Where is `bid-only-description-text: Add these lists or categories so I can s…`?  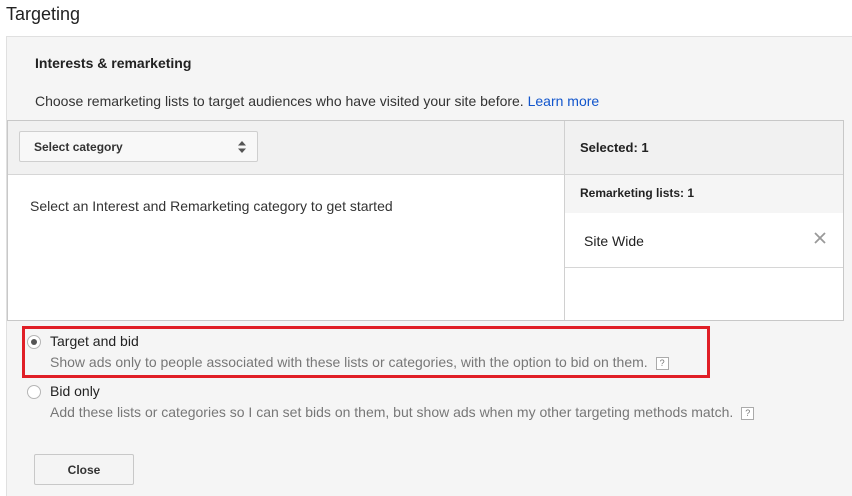 bid-only-description-text: Add these lists or categories so I can s… is located at coordinates (392, 412).